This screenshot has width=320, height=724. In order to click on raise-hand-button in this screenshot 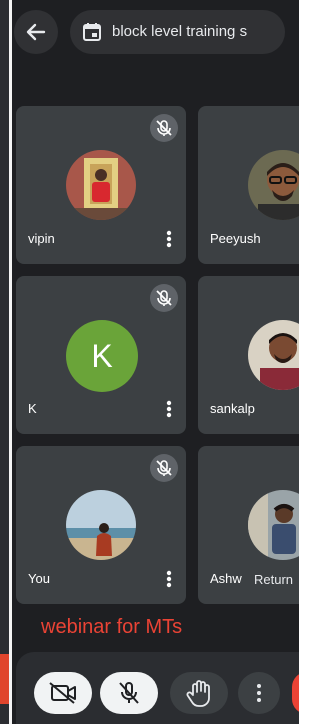, I will do `click(199, 693)`.